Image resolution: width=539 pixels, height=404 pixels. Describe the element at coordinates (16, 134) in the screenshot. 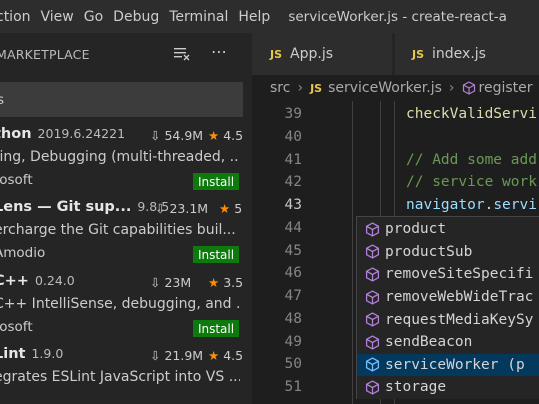

I see `extension-name-text: thon` at that location.